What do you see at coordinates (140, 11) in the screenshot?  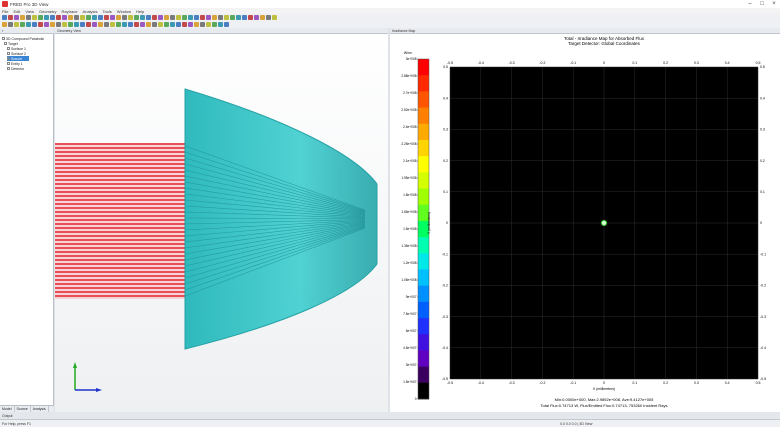 I see `menu-help: Help` at bounding box center [140, 11].